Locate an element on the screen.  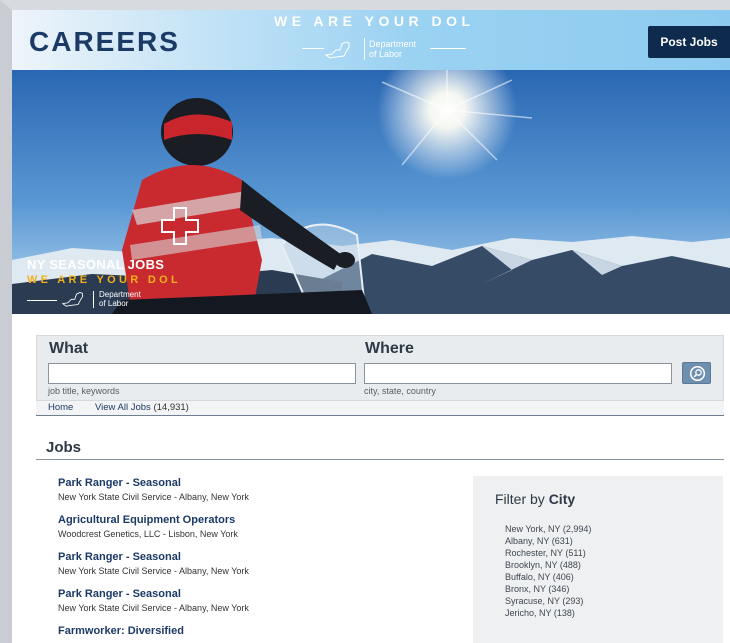
search-button is located at coordinates (696, 373).